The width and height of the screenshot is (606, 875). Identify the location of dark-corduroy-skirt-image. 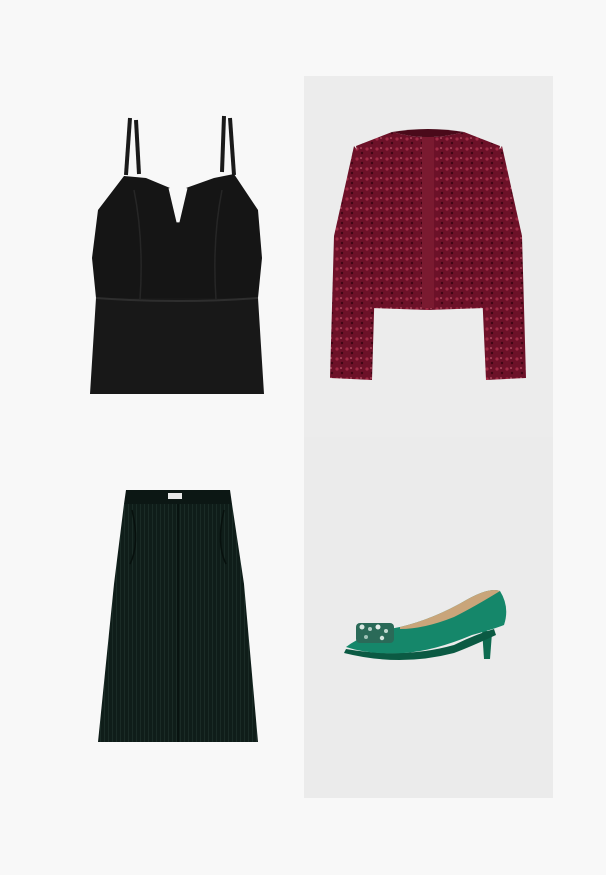
(179, 614).